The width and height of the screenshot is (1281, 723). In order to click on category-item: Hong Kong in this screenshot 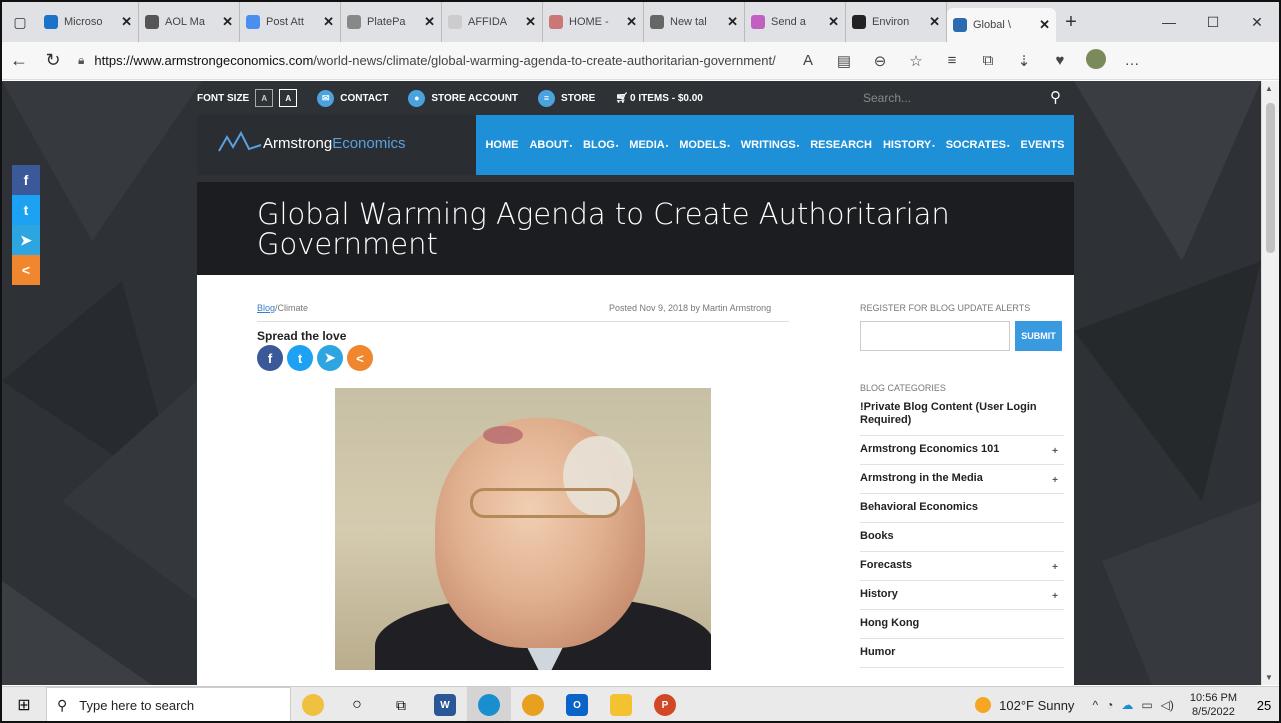, I will do `click(962, 624)`.